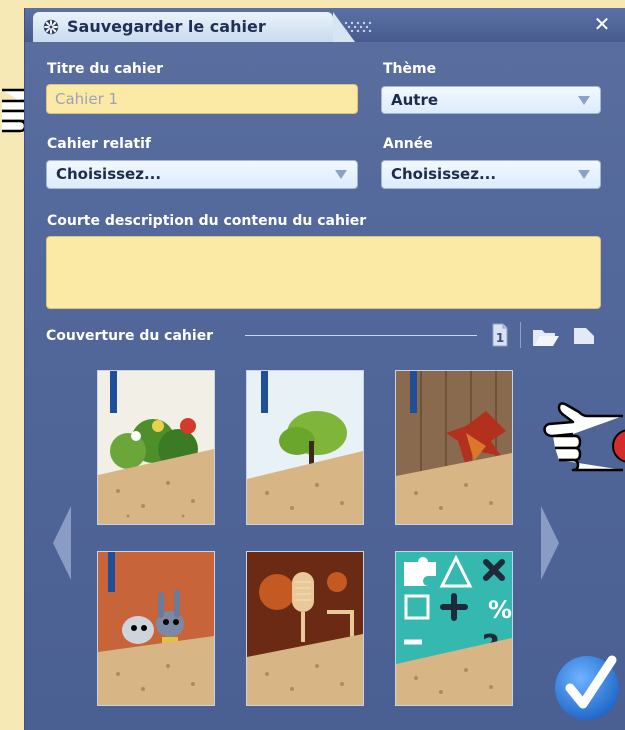  I want to click on gear-icon, so click(51, 27).